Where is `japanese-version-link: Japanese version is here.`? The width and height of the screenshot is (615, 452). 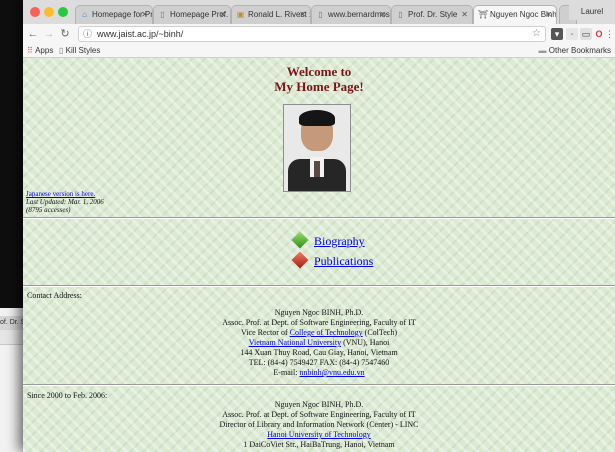 japanese-version-link: Japanese version is here. is located at coordinates (60, 194).